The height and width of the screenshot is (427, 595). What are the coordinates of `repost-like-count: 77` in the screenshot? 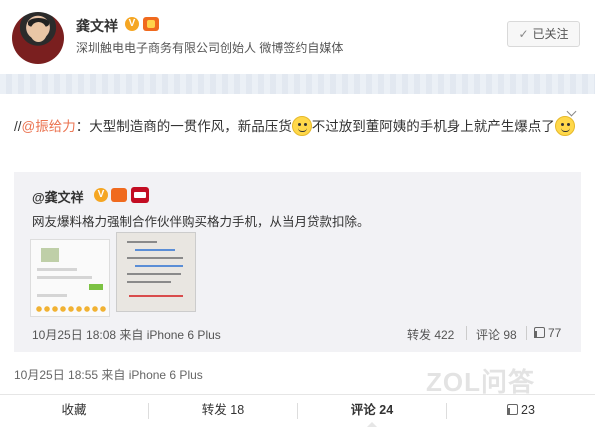 It's located at (555, 333).